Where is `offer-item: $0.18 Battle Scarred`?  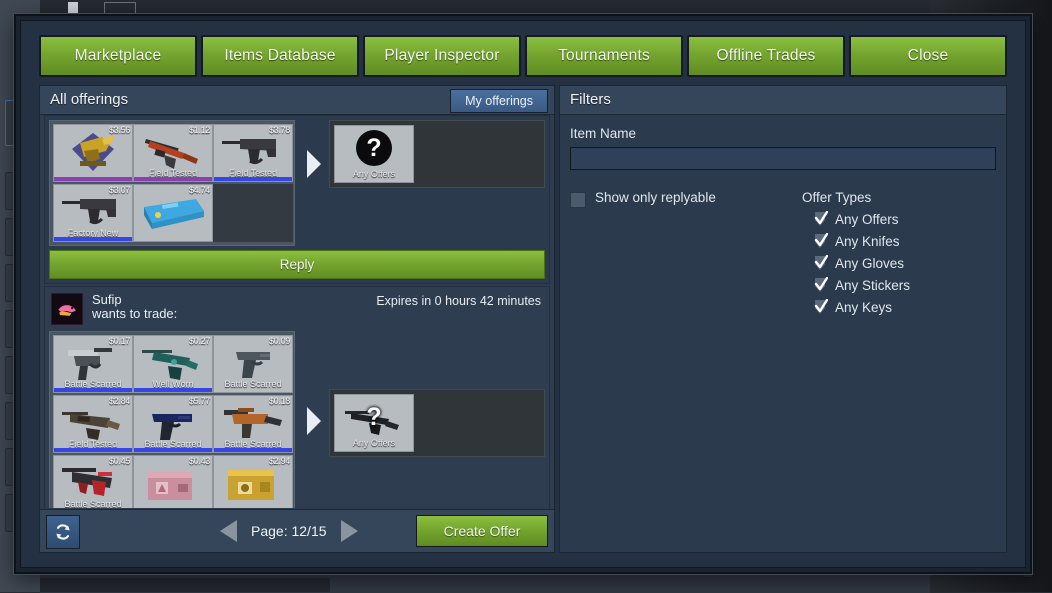 offer-item: $0.18 Battle Scarred is located at coordinates (253, 424).